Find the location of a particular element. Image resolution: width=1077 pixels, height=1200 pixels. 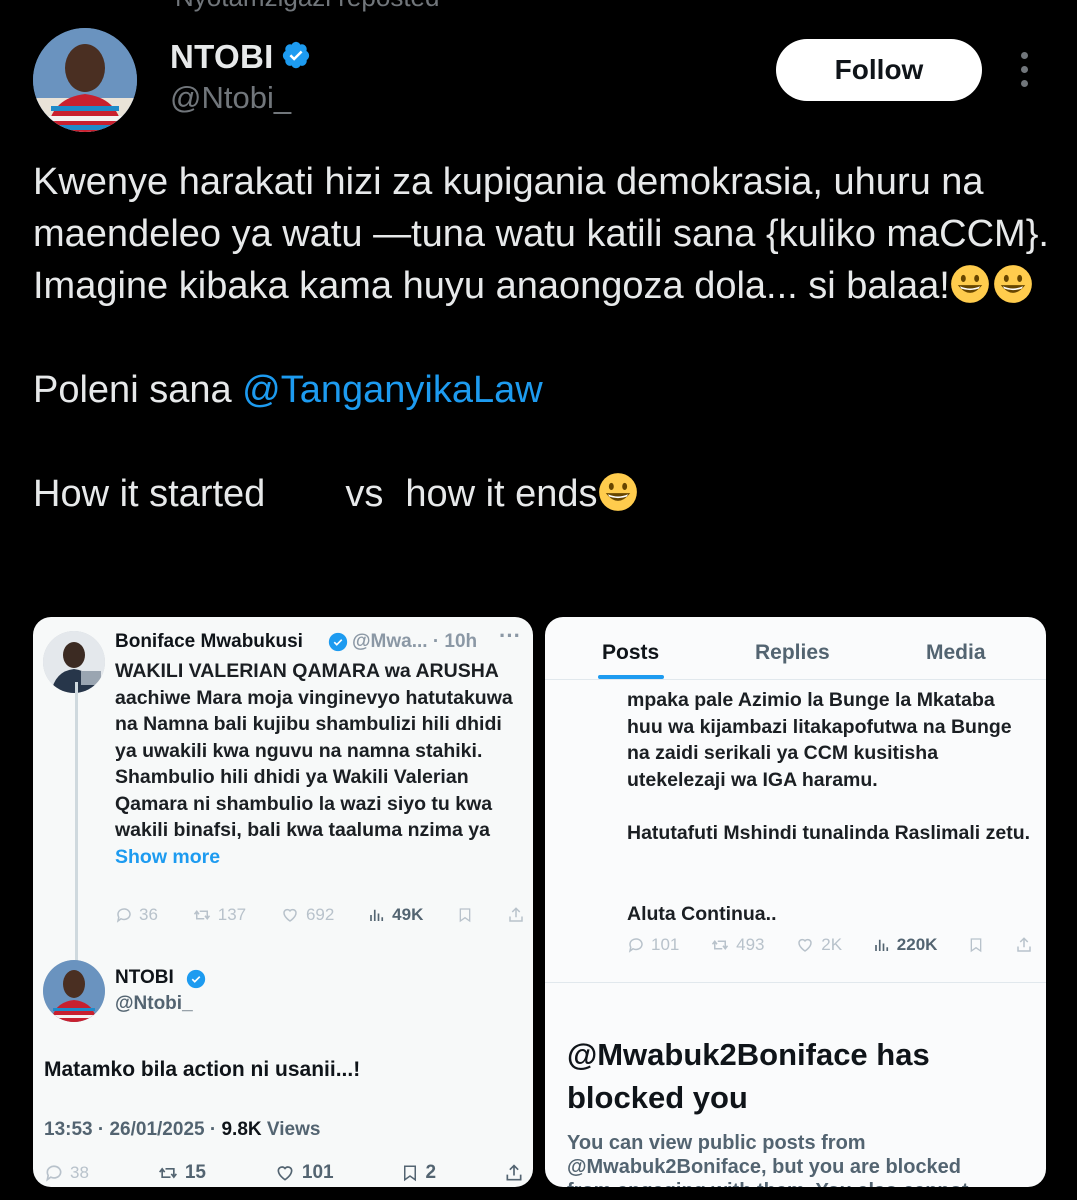

caption-end: how it ends is located at coordinates (501, 494).